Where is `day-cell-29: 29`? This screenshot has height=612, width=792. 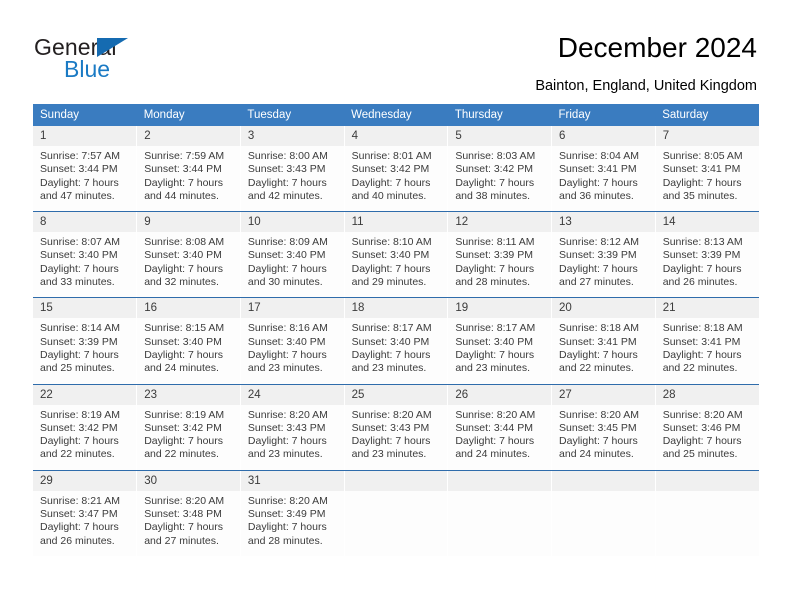 day-cell-29: 29 is located at coordinates (85, 480).